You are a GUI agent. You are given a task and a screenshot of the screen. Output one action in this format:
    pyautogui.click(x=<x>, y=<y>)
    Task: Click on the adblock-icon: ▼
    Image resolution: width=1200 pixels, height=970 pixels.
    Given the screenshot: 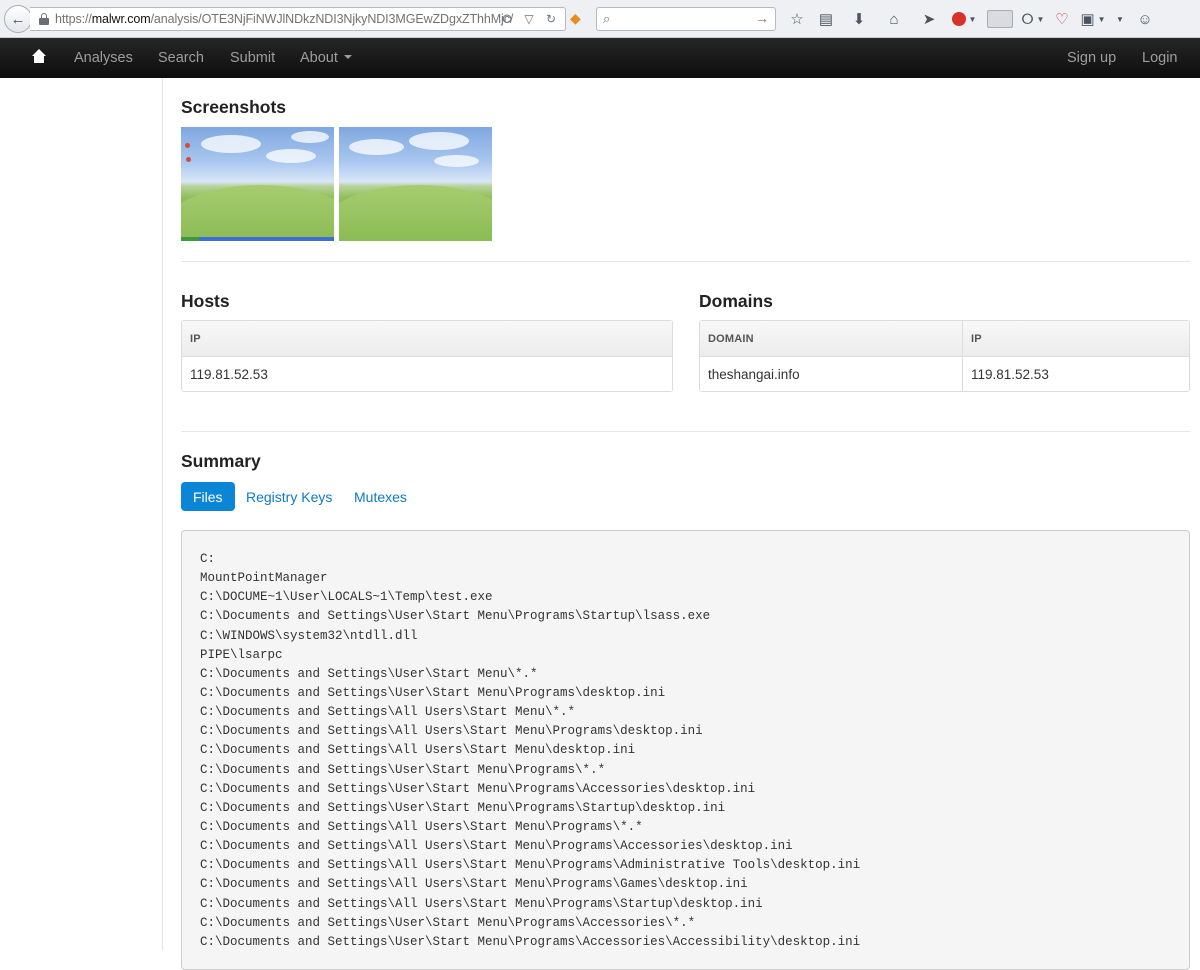 What is the action you would take?
    pyautogui.click(x=964, y=19)
    